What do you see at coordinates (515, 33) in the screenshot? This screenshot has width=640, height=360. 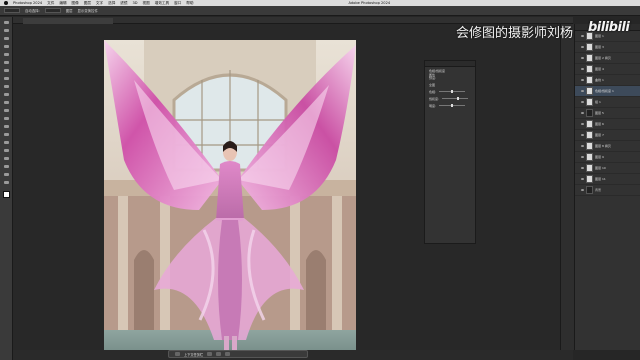 I see `video-caption: 会修图的摄影师刘杨` at bounding box center [515, 33].